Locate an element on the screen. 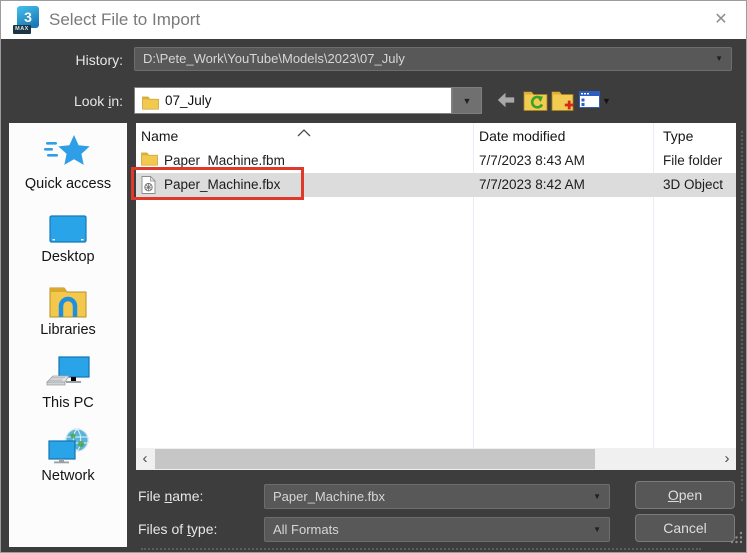  sidebar-item-label: Libraries is located at coordinates (68, 330).